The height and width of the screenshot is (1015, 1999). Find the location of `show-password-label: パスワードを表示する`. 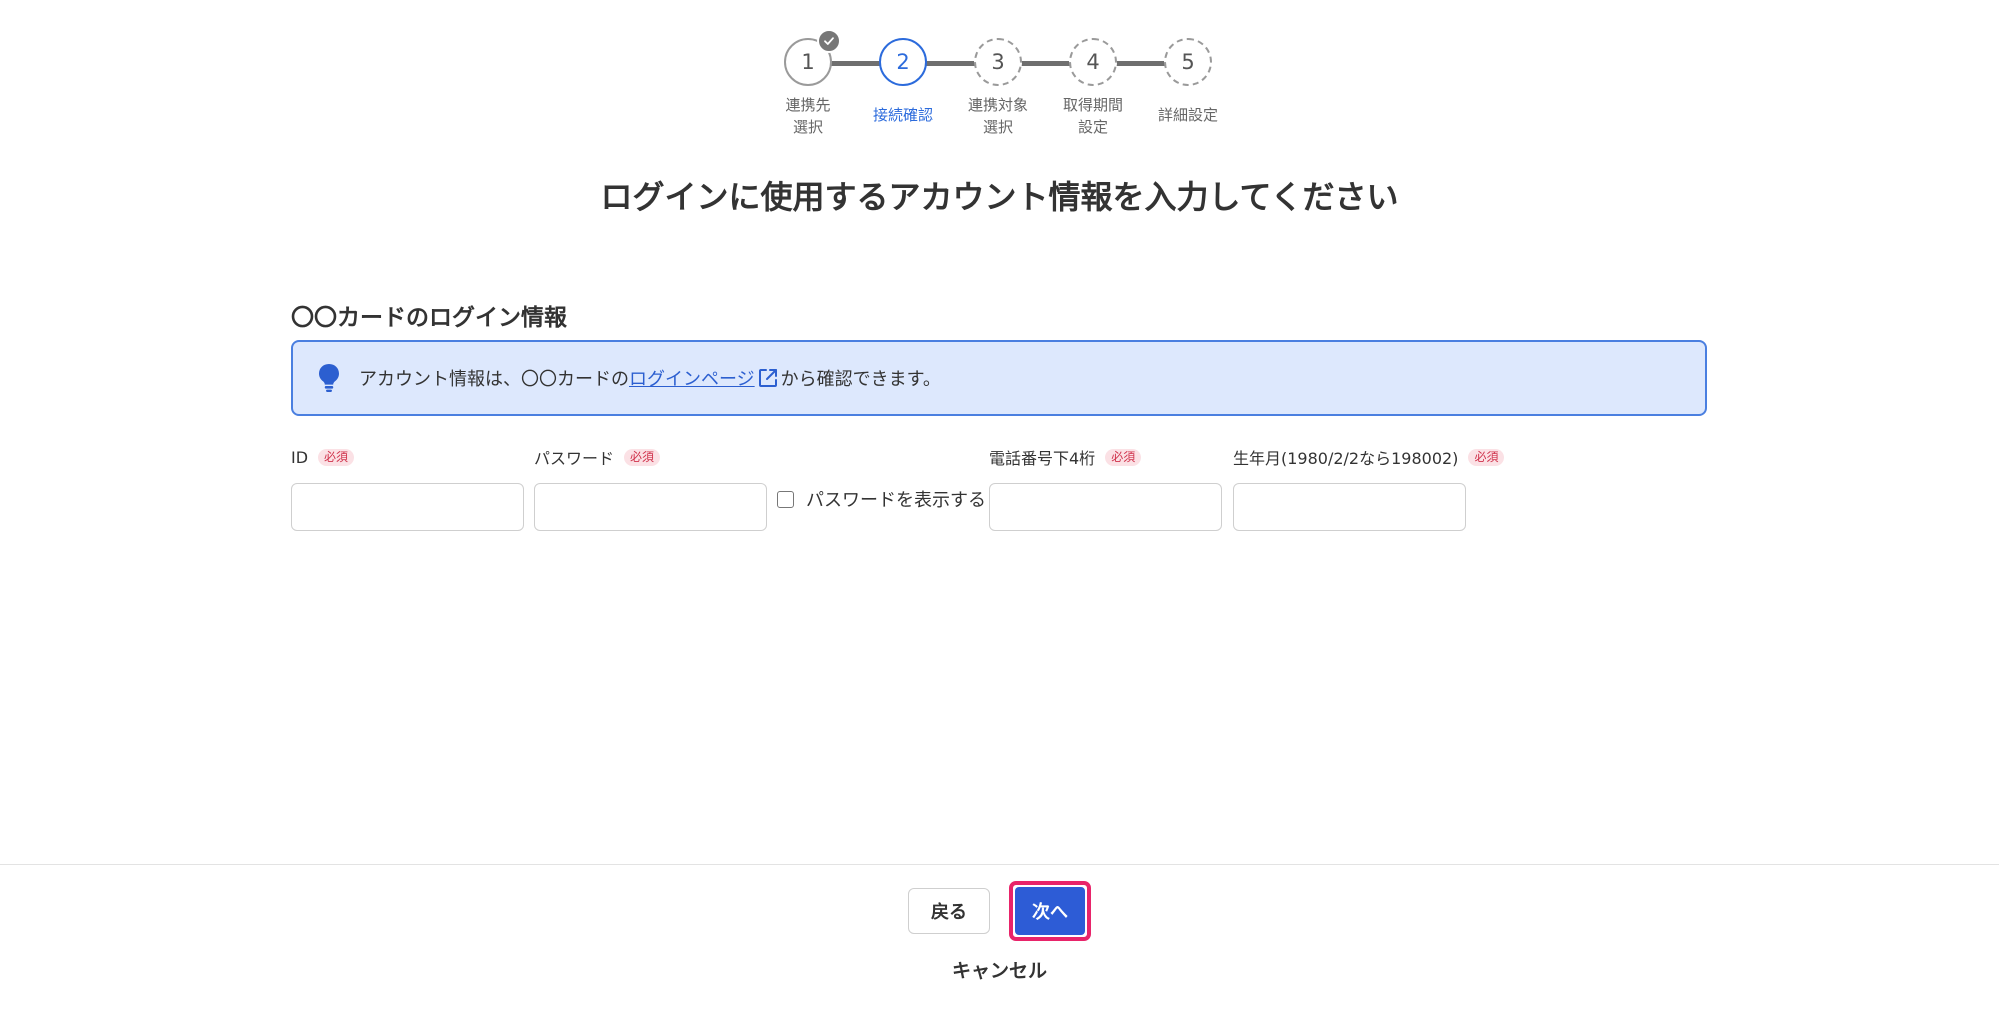

show-password-label: パスワードを表示する is located at coordinates (896, 500).